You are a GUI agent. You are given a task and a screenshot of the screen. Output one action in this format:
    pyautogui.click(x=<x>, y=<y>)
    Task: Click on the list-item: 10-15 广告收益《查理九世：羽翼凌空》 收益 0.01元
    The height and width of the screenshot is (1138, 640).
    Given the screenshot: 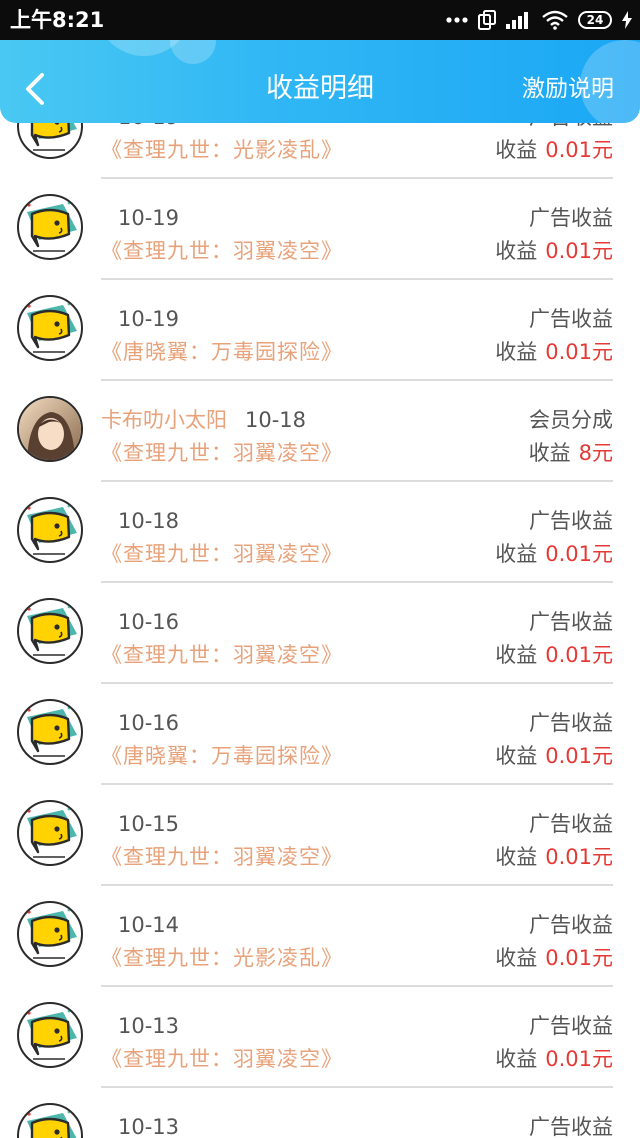 What is the action you would take?
    pyautogui.click(x=320, y=835)
    